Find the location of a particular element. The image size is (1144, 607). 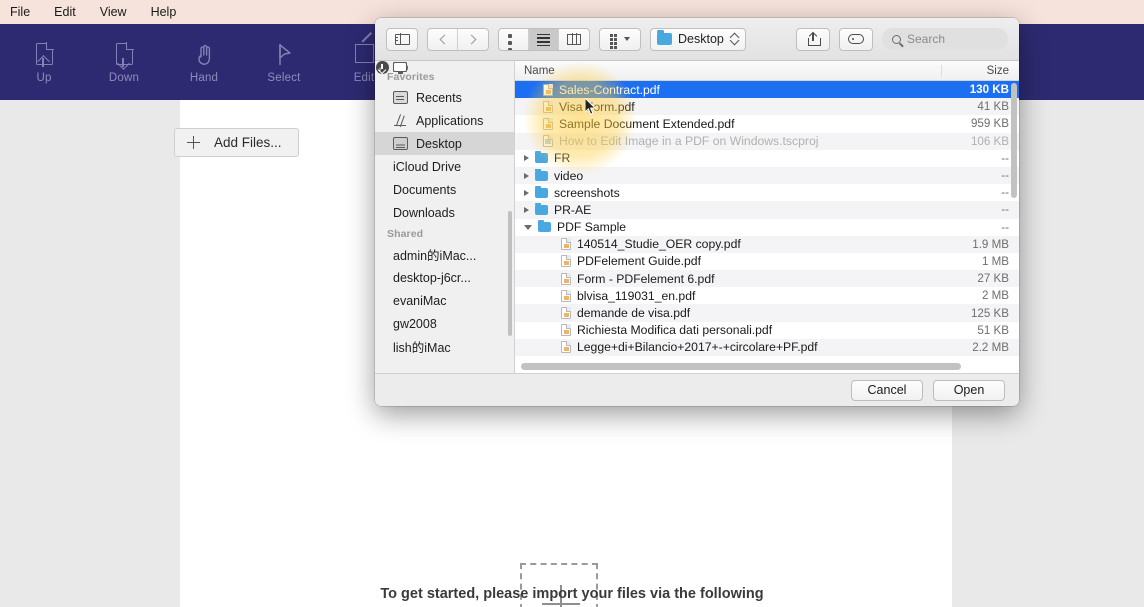

file-name-cell: Sales-Contract.pdf is located at coordinates (728, 90).